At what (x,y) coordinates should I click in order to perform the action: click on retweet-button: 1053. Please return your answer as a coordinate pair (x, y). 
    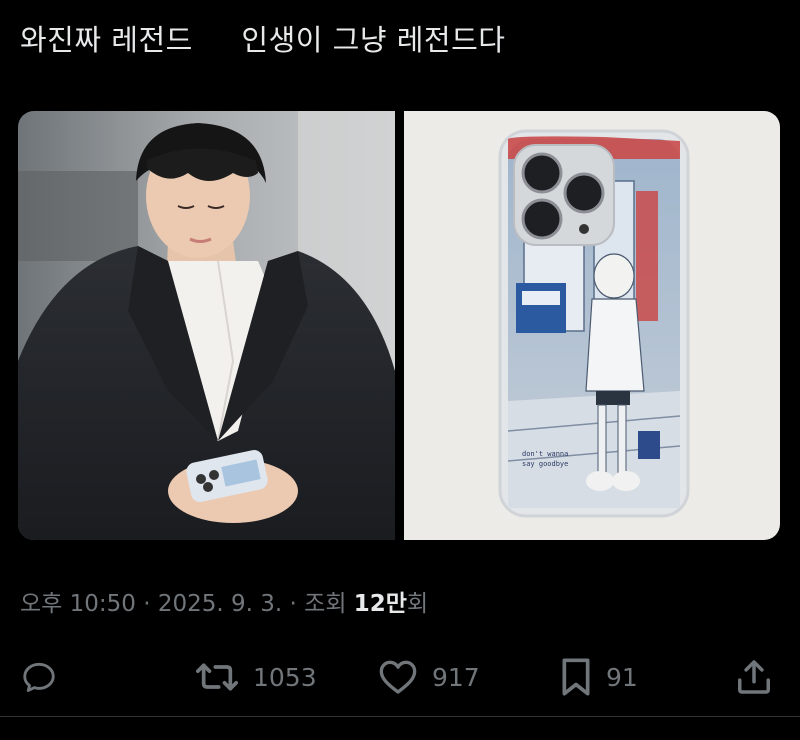
    Looking at the image, I should click on (256, 677).